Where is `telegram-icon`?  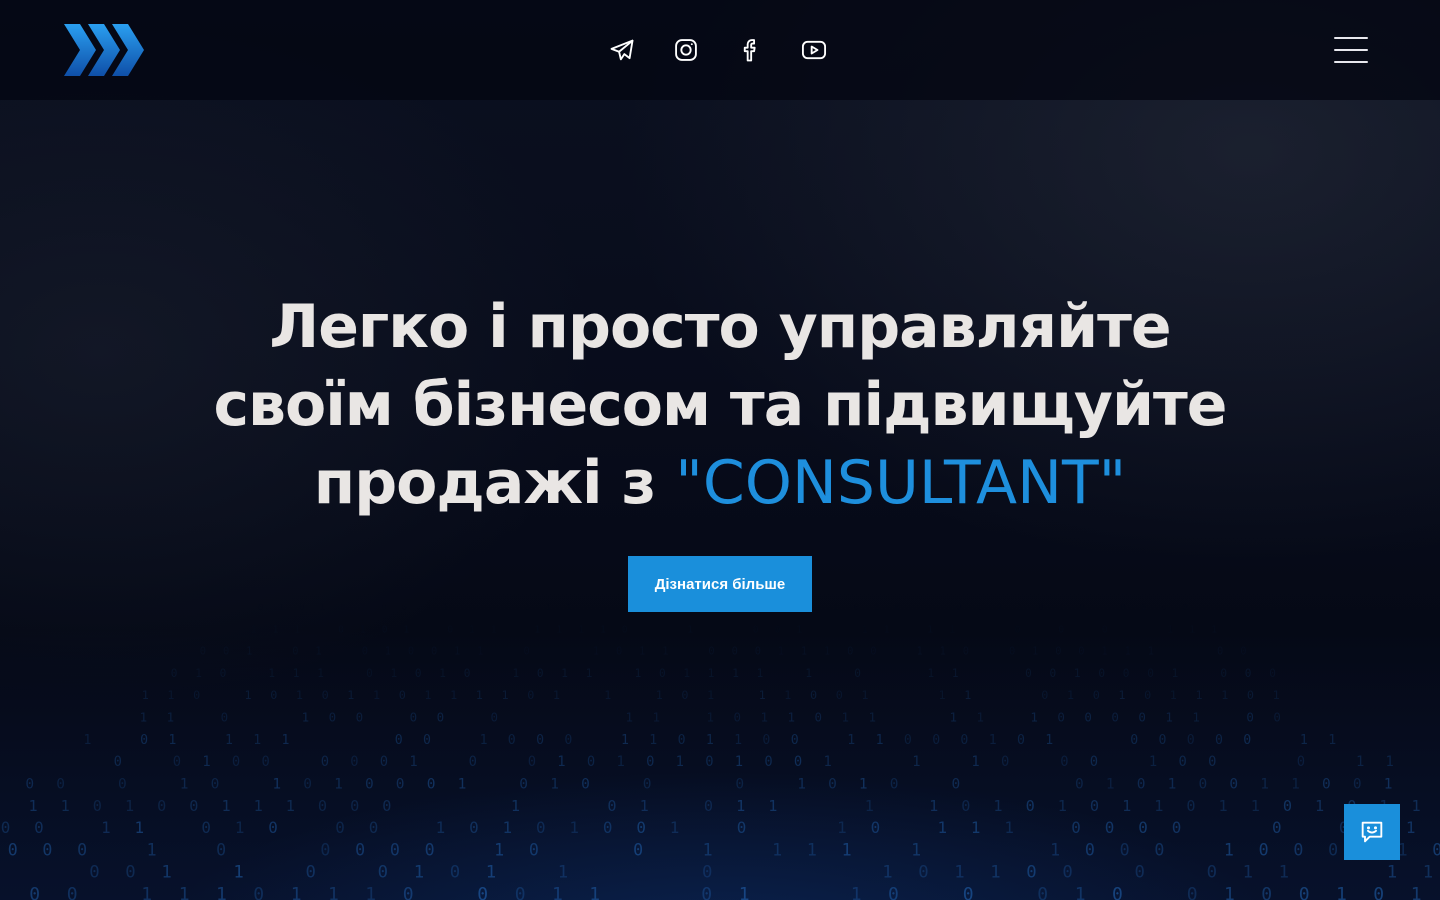 telegram-icon is located at coordinates (622, 50).